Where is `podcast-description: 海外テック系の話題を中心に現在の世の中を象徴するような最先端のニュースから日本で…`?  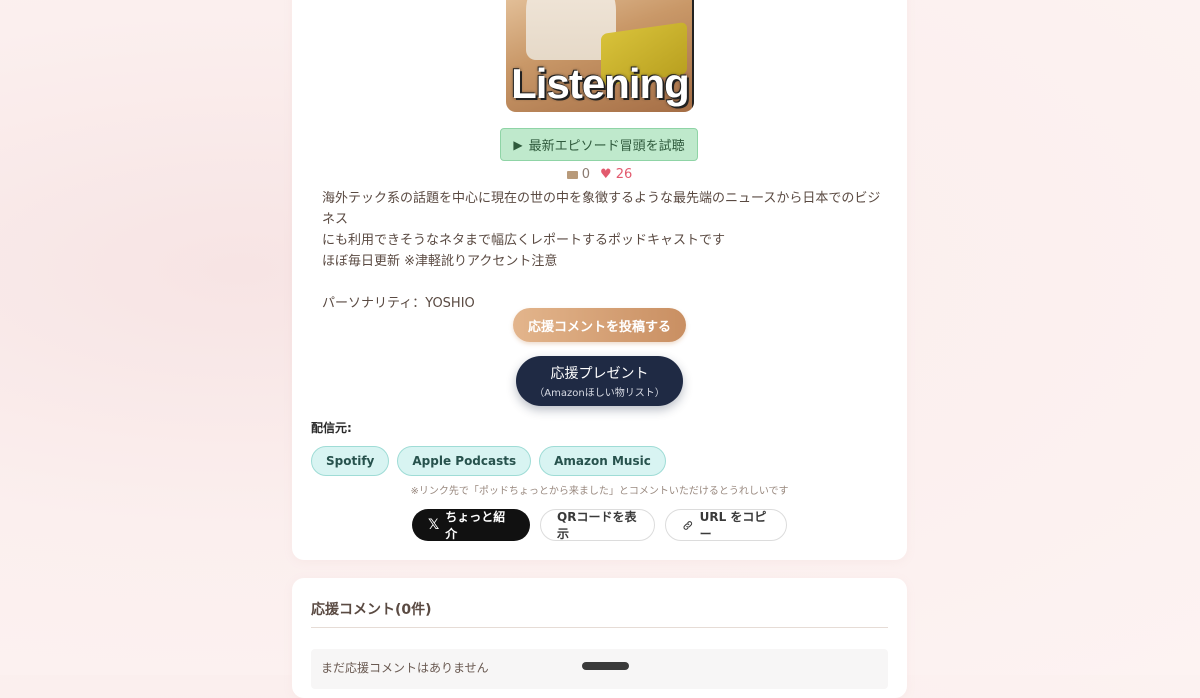 podcast-description: 海外テック系の話題を中心に現在の世の中を象徴するような最先端のニュースから日本で… is located at coordinates (602, 251).